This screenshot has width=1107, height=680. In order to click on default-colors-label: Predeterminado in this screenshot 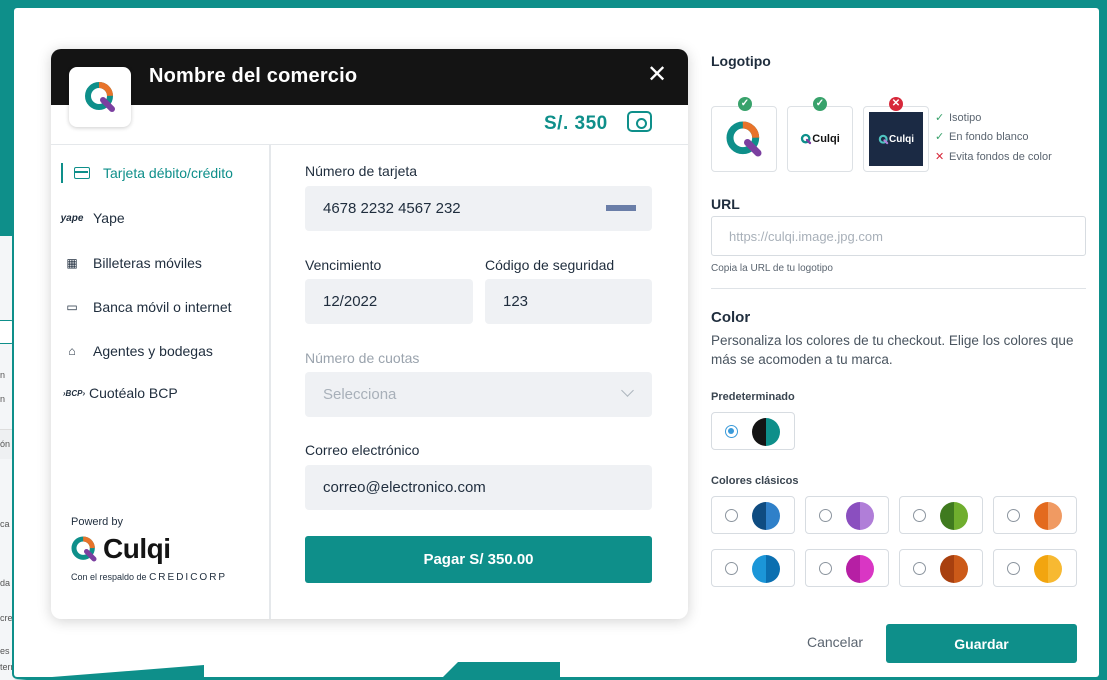, I will do `click(753, 397)`.